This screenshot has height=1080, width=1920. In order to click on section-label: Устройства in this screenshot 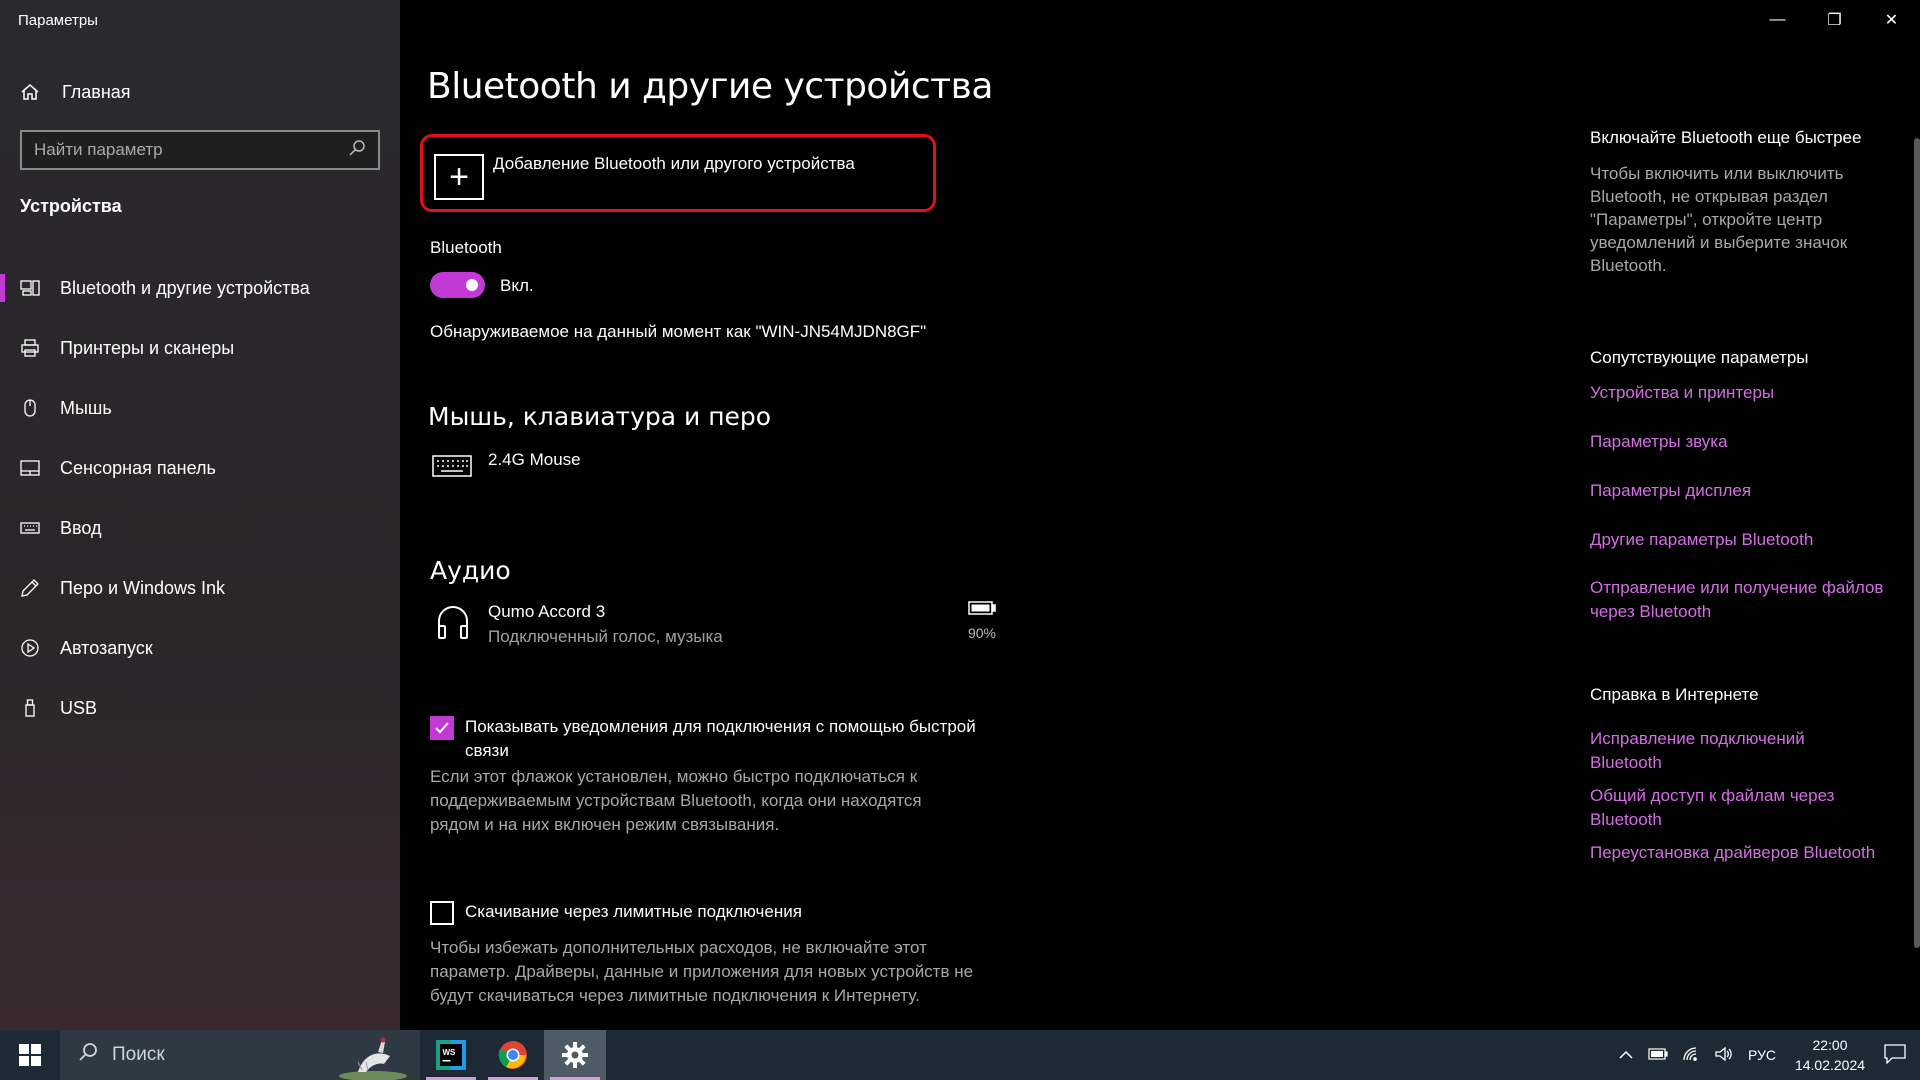, I will do `click(71, 206)`.